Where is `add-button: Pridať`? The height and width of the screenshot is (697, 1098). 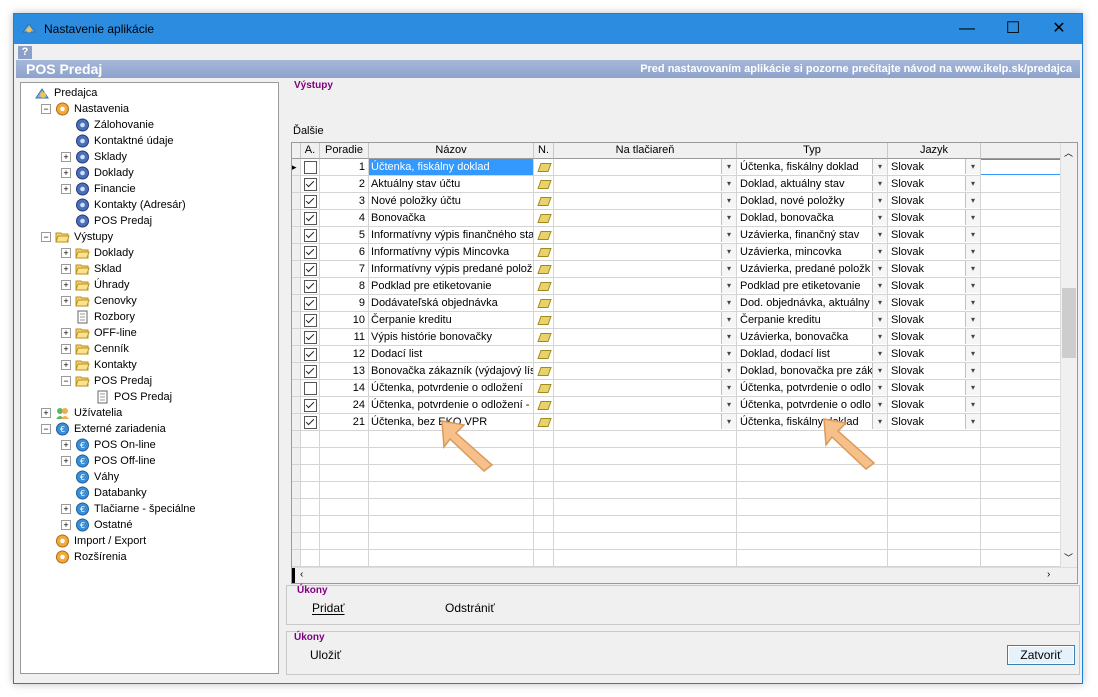 add-button: Pridať is located at coordinates (328, 608).